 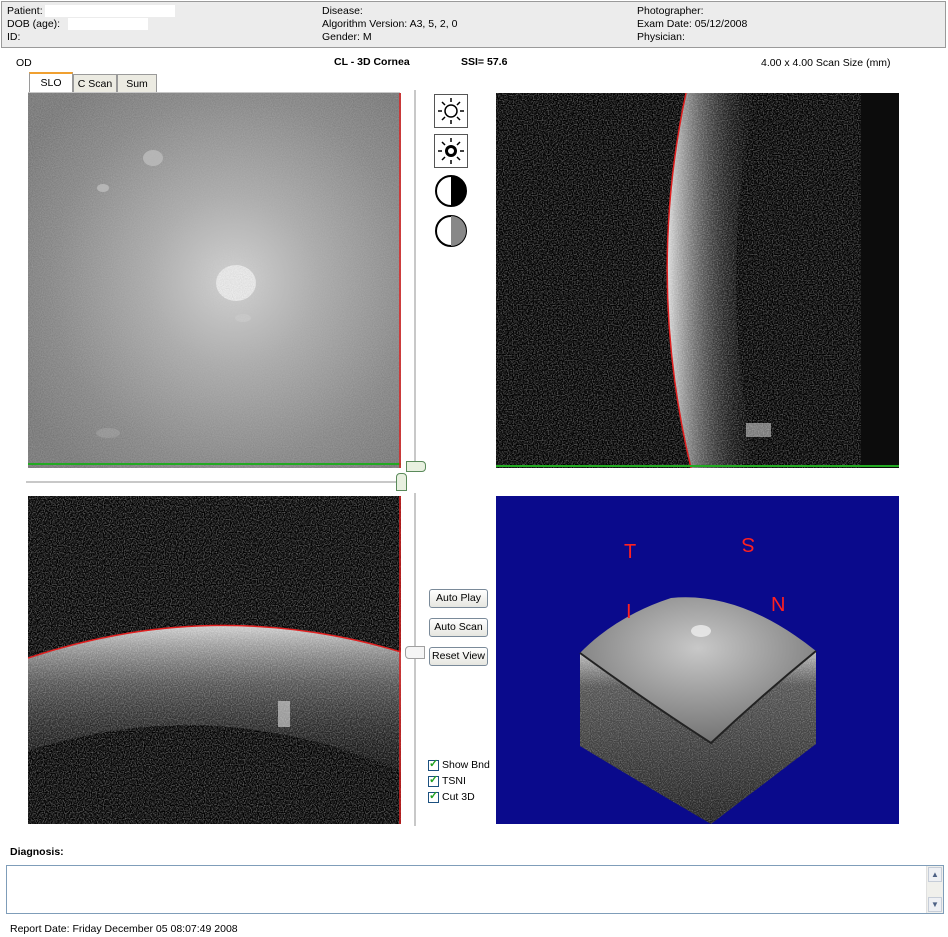 I want to click on depth-slider-track, so click(x=415, y=659).